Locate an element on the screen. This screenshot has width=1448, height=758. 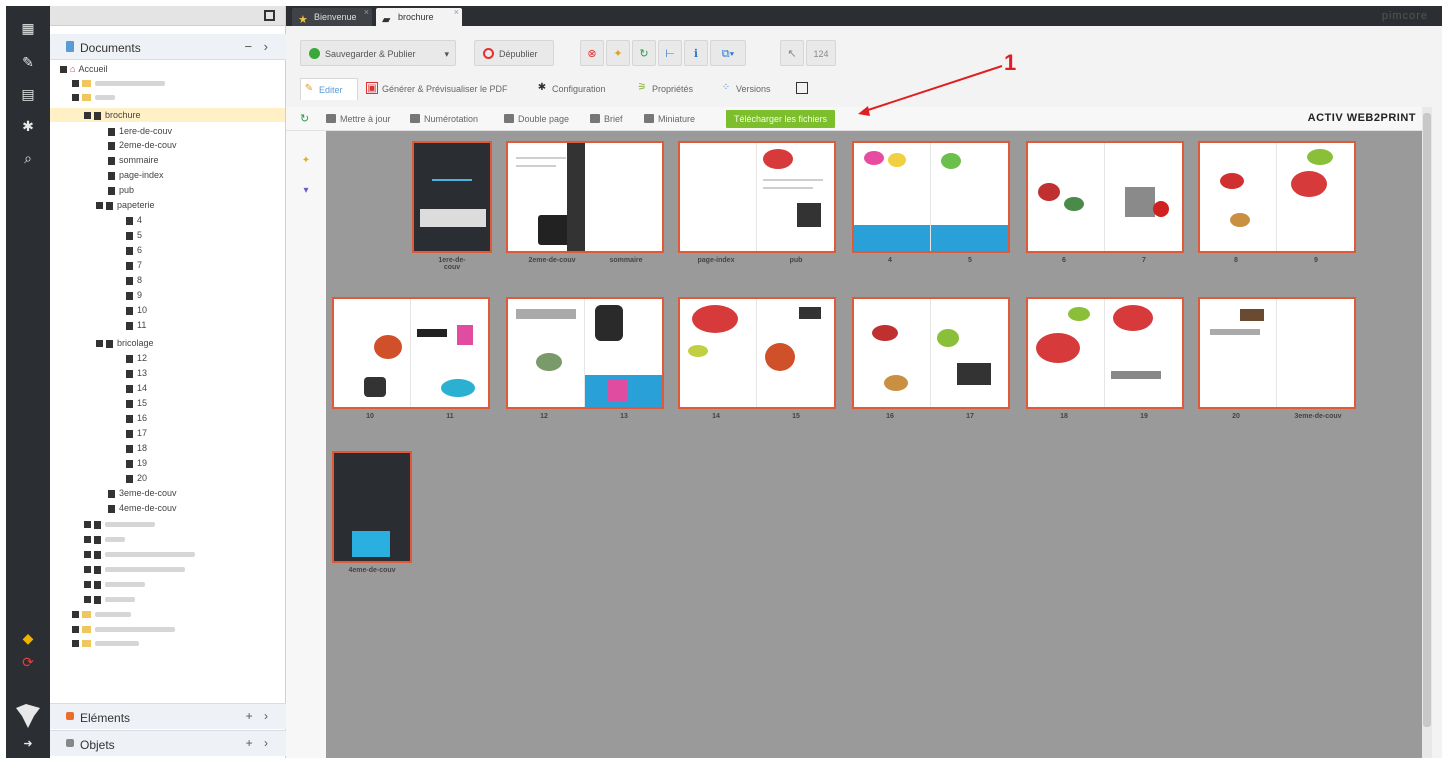
tab-generate-pdf: ▣ Générer & Prévisualiser le PDF is located at coordinates (436, 89).